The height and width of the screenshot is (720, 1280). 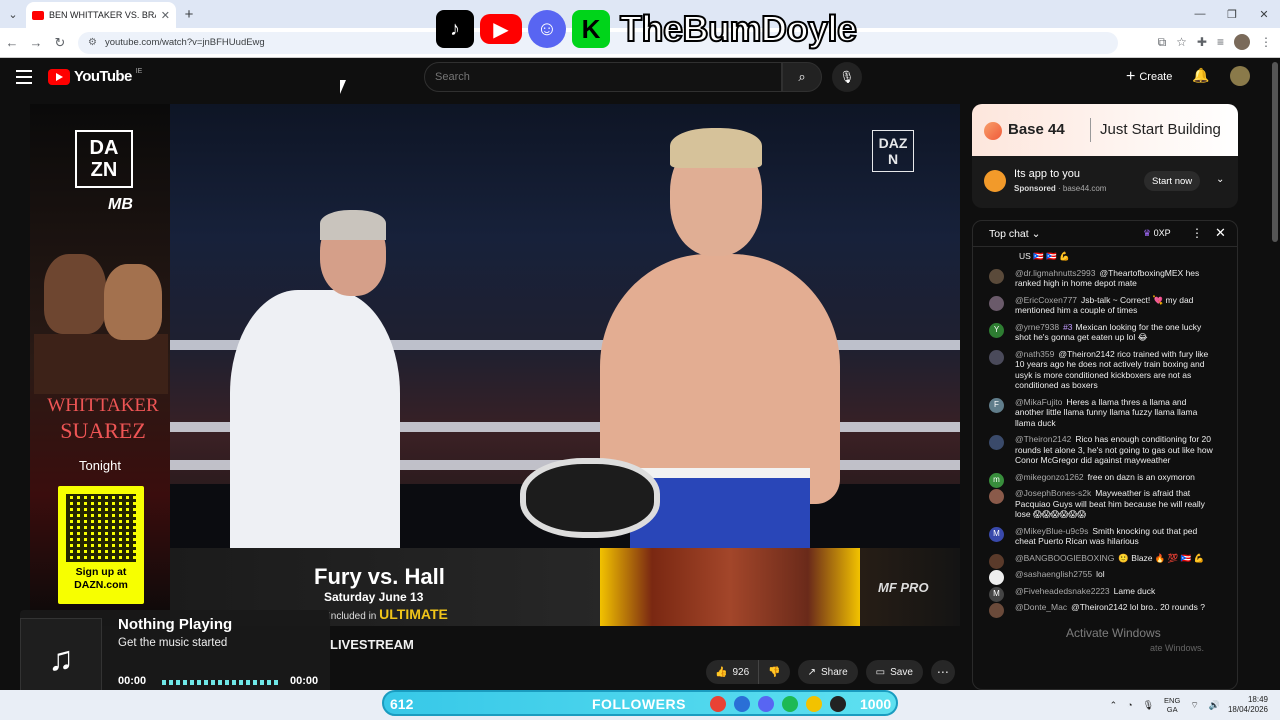 I want to click on chrome-icon, so click(x=718, y=704).